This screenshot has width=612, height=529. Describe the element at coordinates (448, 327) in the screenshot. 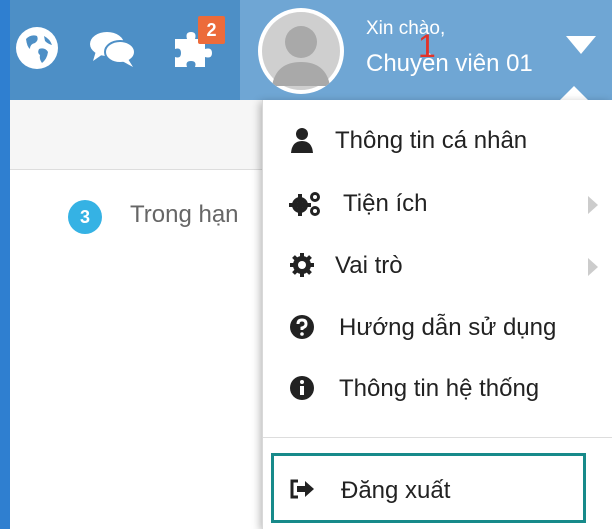

I see `menu-item-label: Hướng dẫn sử dụng` at that location.